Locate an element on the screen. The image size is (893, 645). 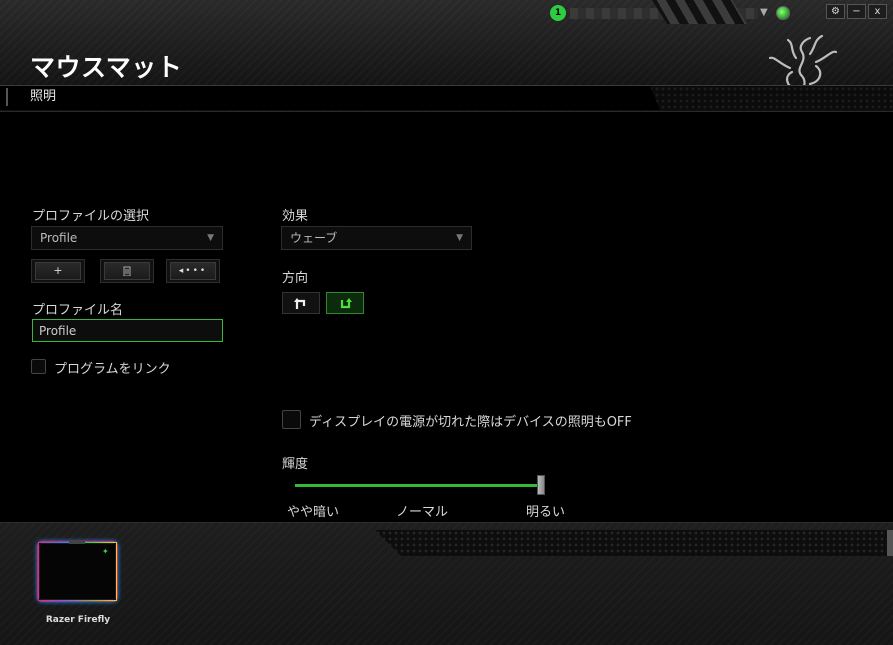
brightness-slider-track is located at coordinates (419, 485).